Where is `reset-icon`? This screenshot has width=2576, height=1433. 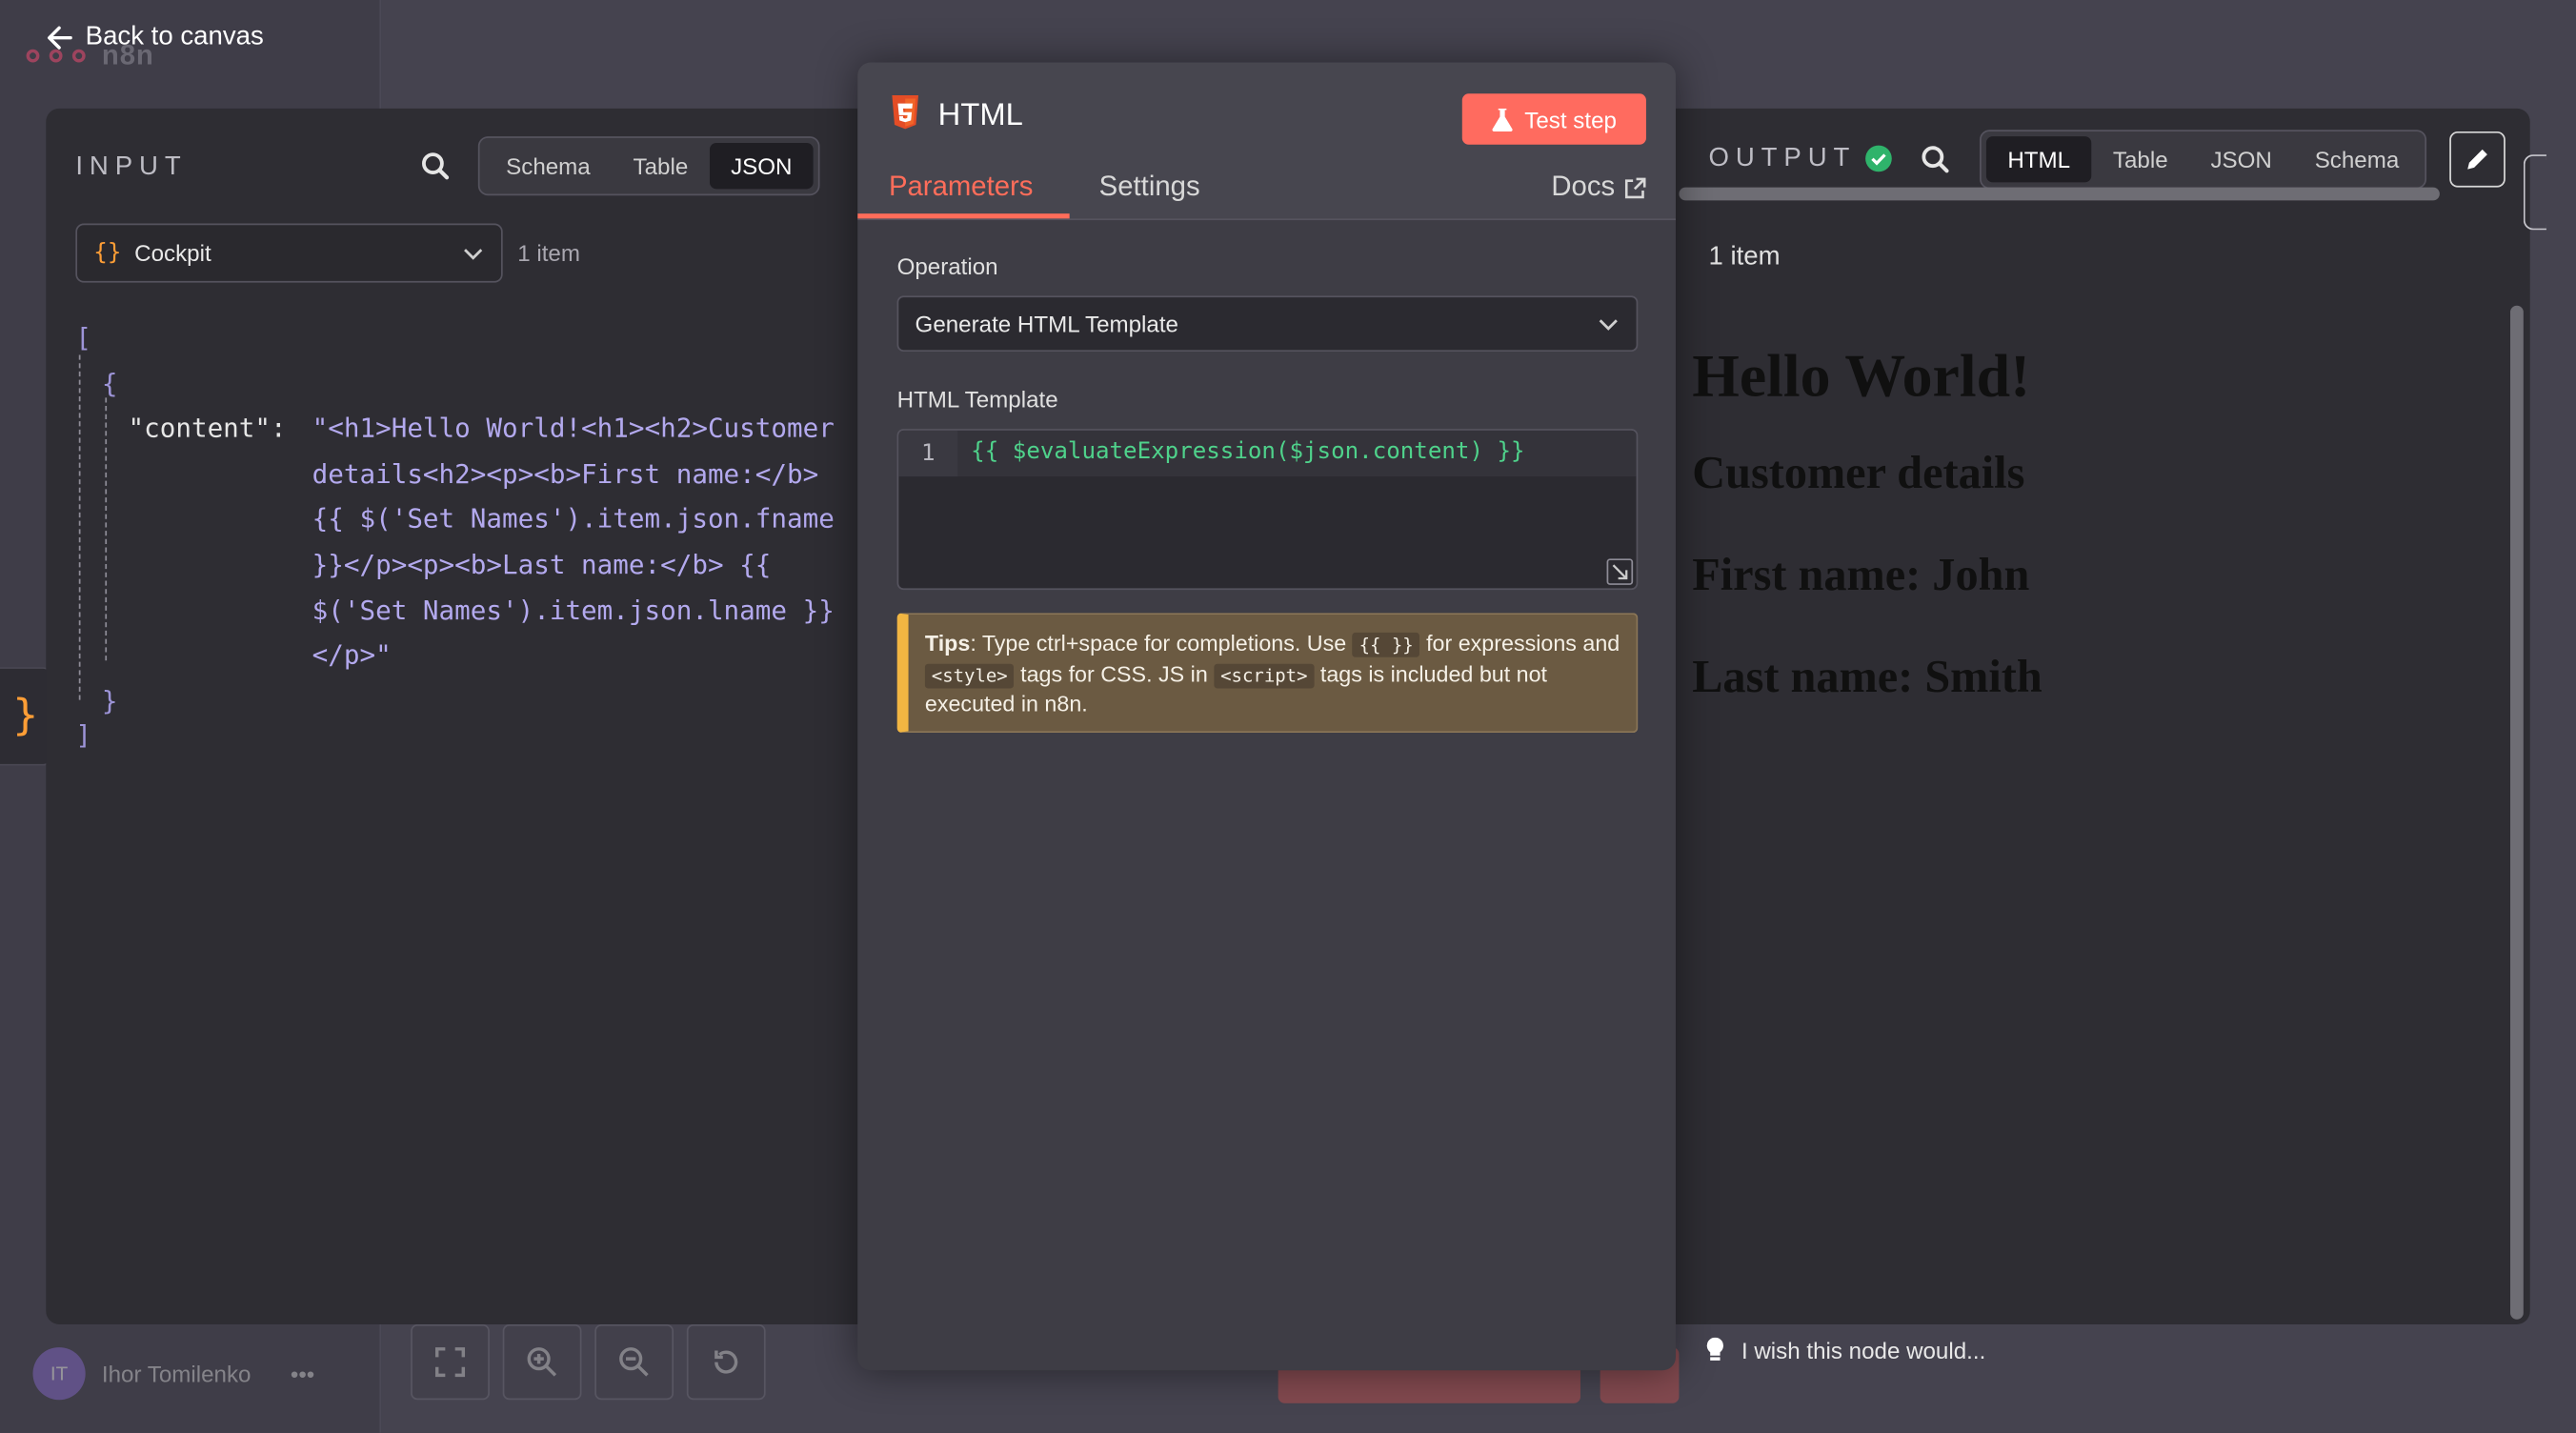 reset-icon is located at coordinates (726, 1362).